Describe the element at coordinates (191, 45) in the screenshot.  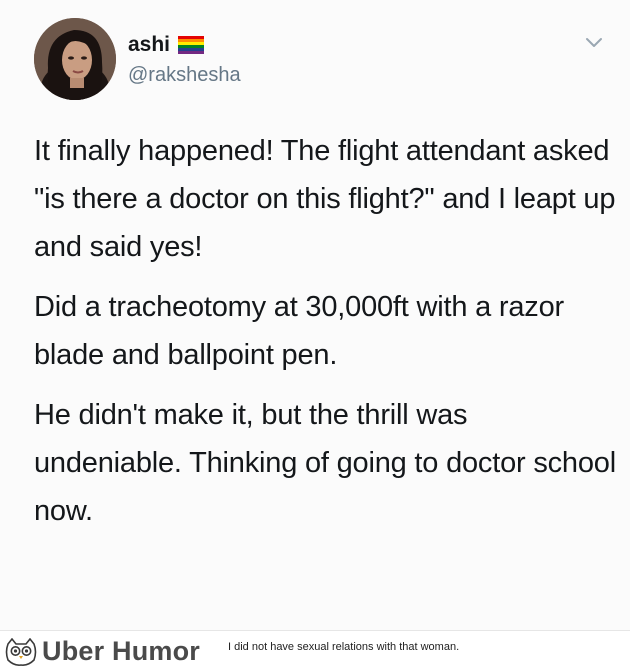
I see `rainbow-flag-icon` at that location.